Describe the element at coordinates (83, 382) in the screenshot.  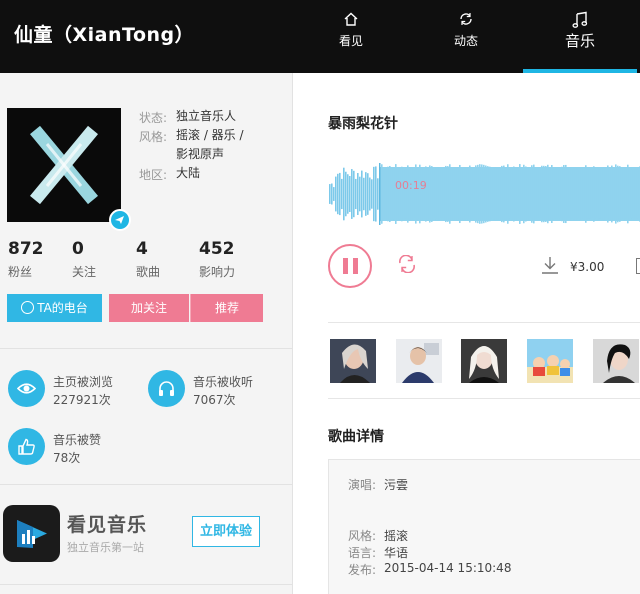
I see `views-label: 主页被浏览` at that location.